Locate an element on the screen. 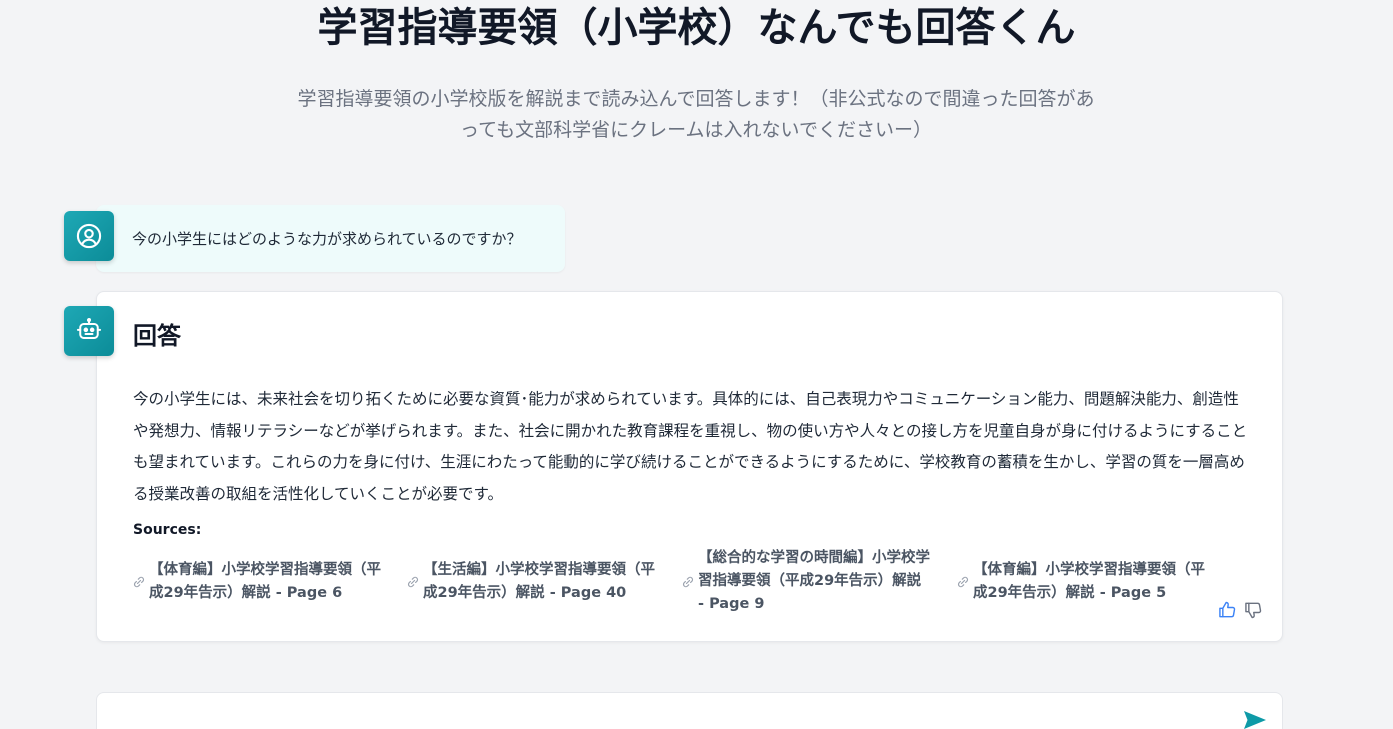 This screenshot has width=1393, height=729. chat-input is located at coordinates (669, 717).